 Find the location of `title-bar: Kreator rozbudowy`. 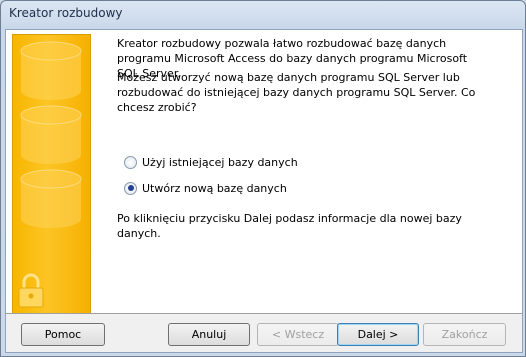

title-bar: Kreator rozbudowy is located at coordinates (263, 15).